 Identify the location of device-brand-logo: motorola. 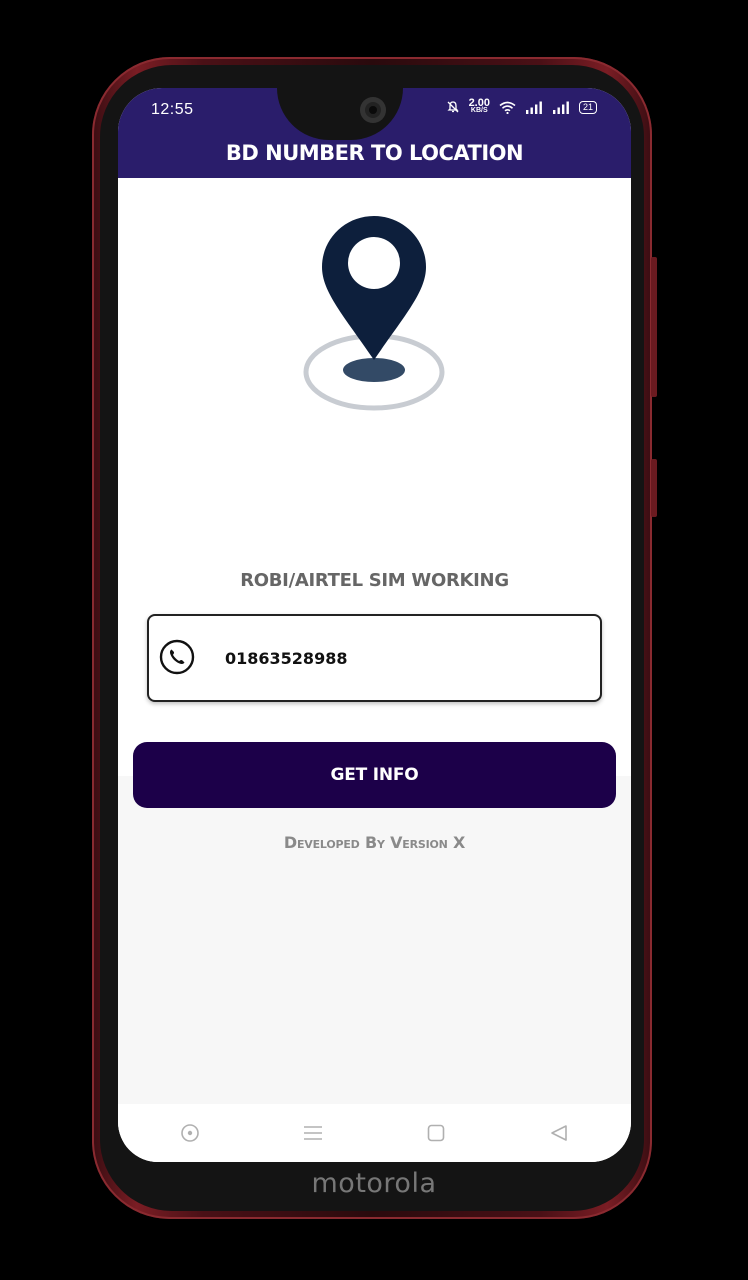
(374, 1183).